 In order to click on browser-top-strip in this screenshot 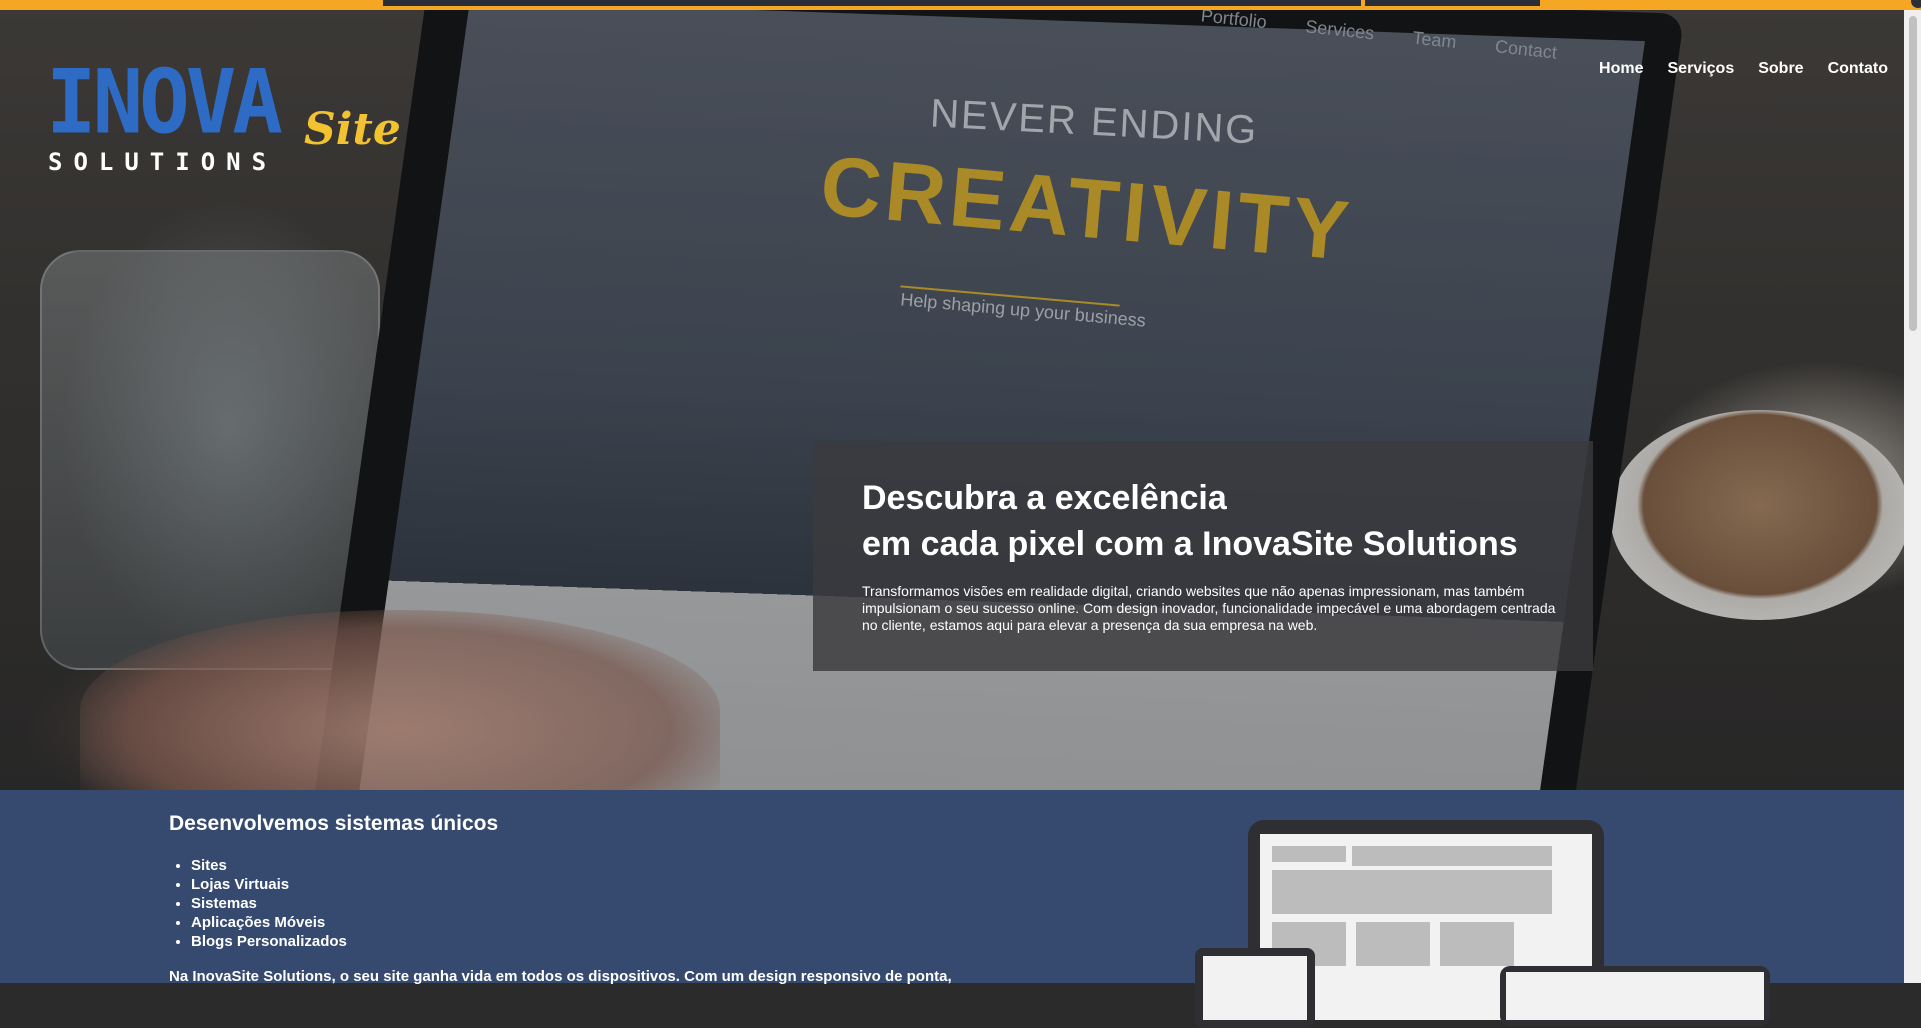, I will do `click(960, 5)`.